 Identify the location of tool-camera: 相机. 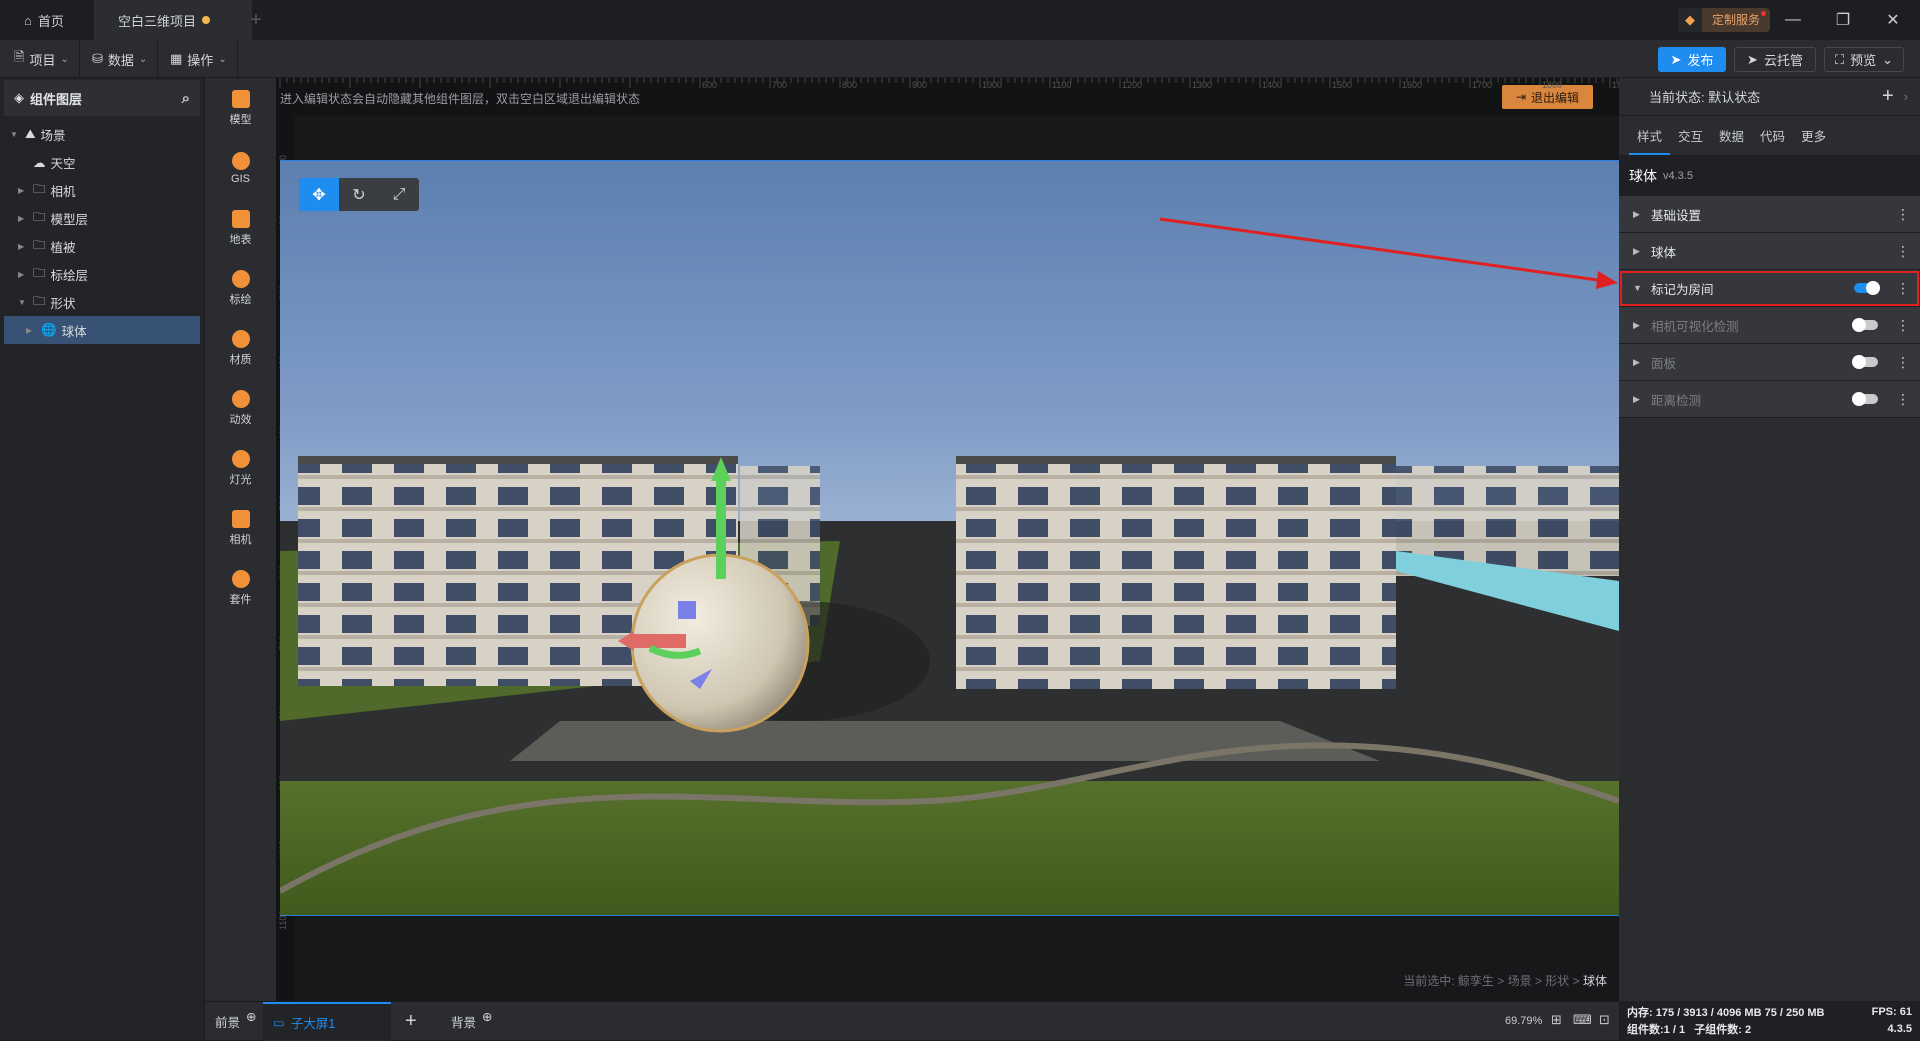
(240, 528).